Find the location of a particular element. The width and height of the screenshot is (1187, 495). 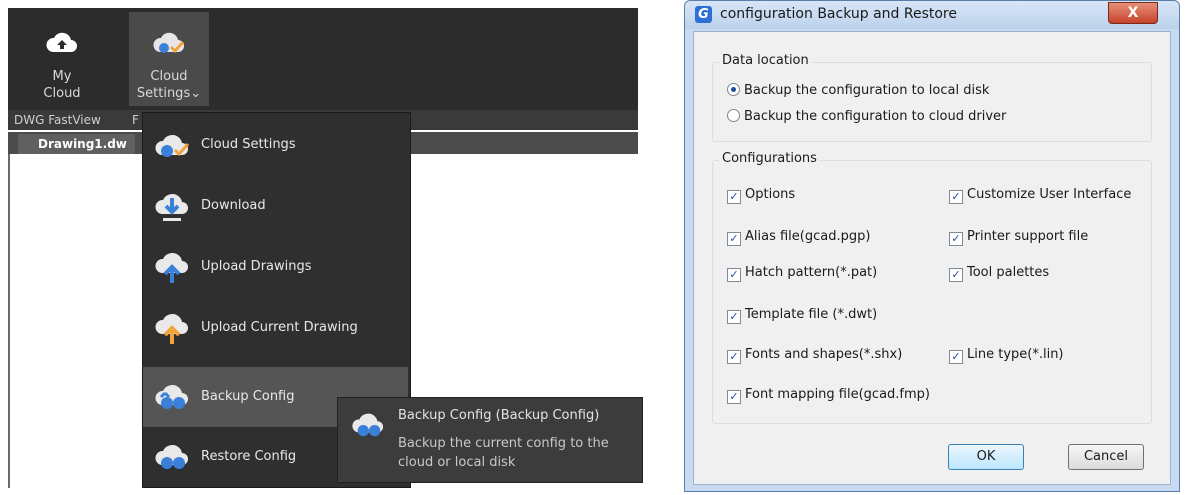

checkbox-fonts-shapes: ✓ Fonts and shapes(*.shx) is located at coordinates (814, 355).